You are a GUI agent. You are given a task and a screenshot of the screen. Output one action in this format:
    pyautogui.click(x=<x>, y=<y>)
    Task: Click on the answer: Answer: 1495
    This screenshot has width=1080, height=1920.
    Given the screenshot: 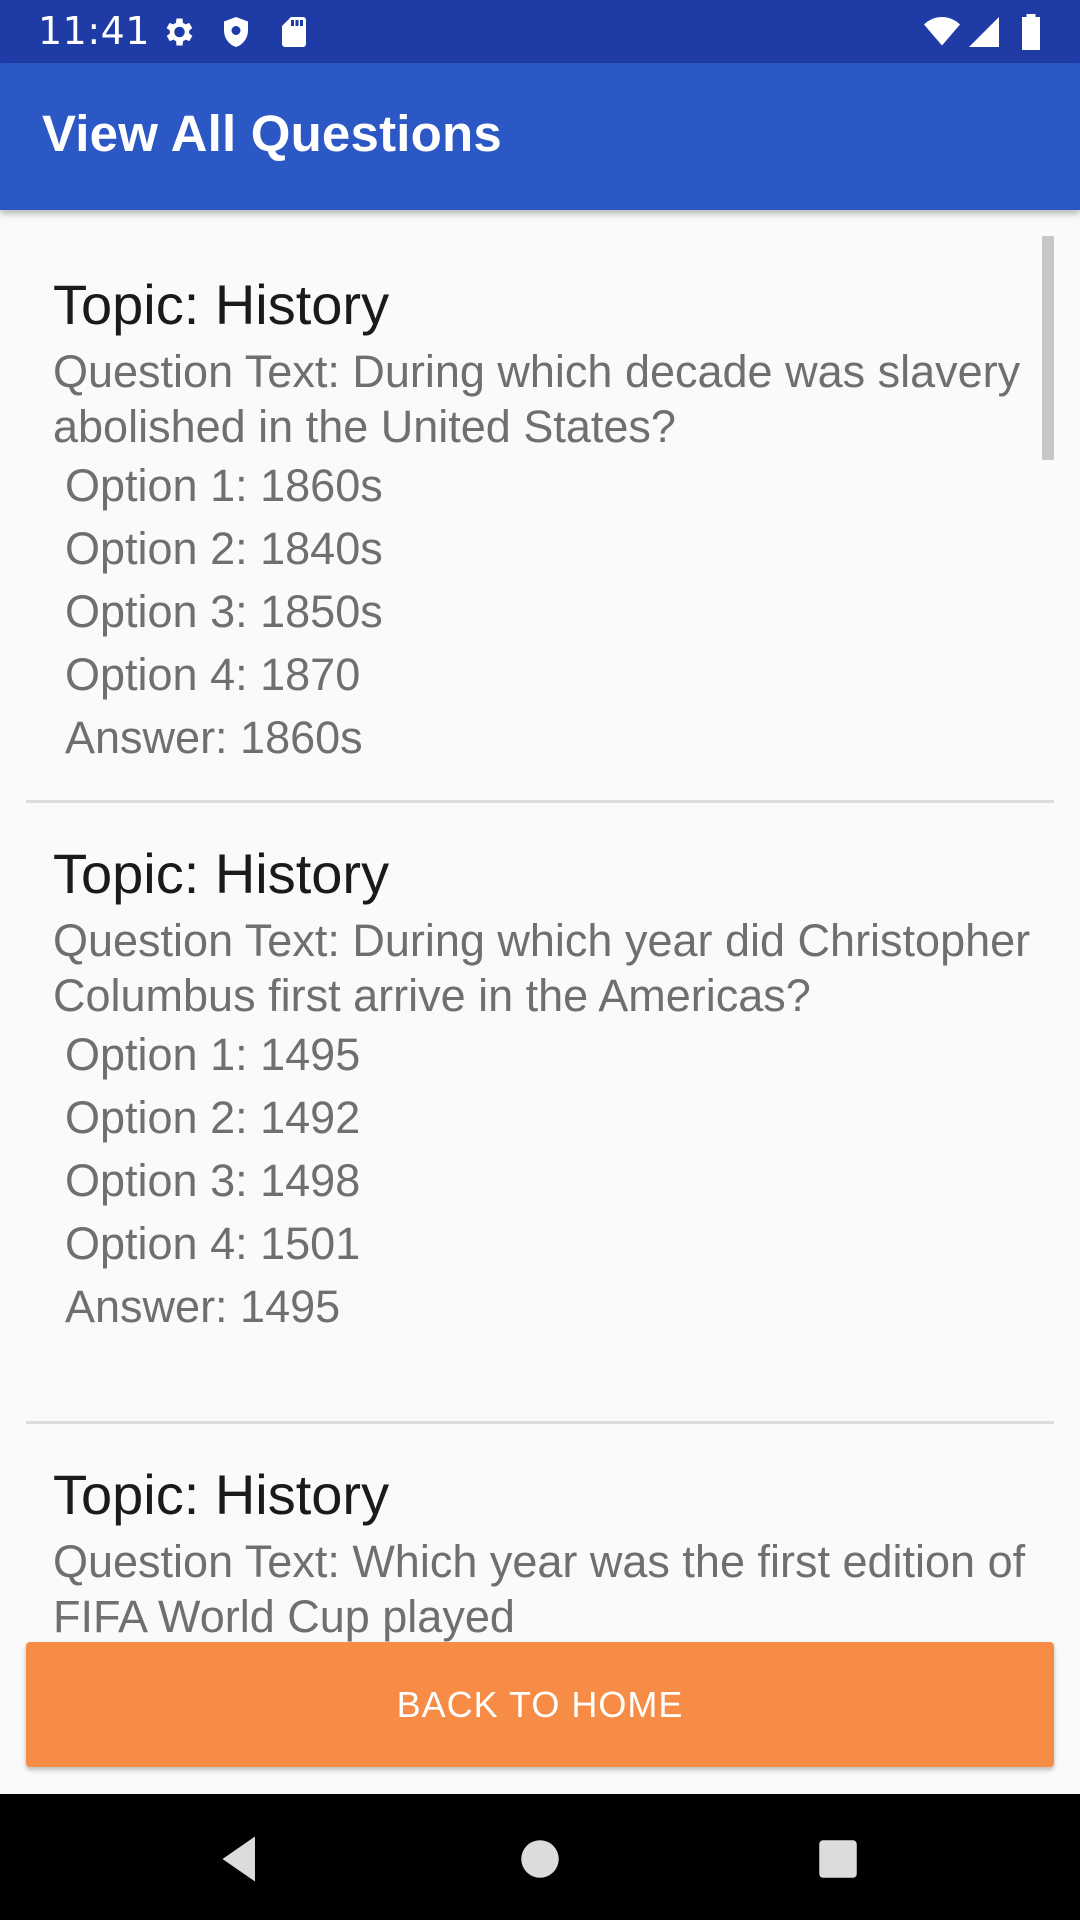 What is the action you would take?
    pyautogui.click(x=203, y=1306)
    